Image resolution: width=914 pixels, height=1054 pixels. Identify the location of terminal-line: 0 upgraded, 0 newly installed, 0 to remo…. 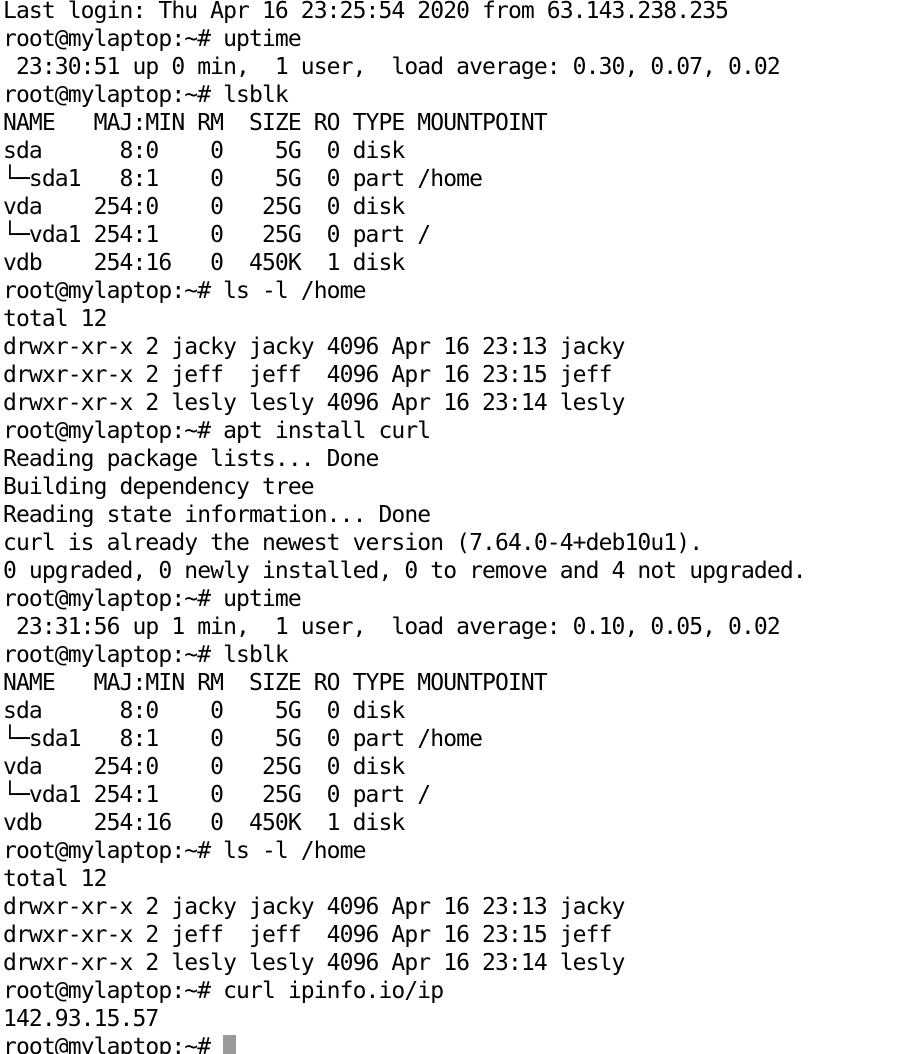
(405, 571).